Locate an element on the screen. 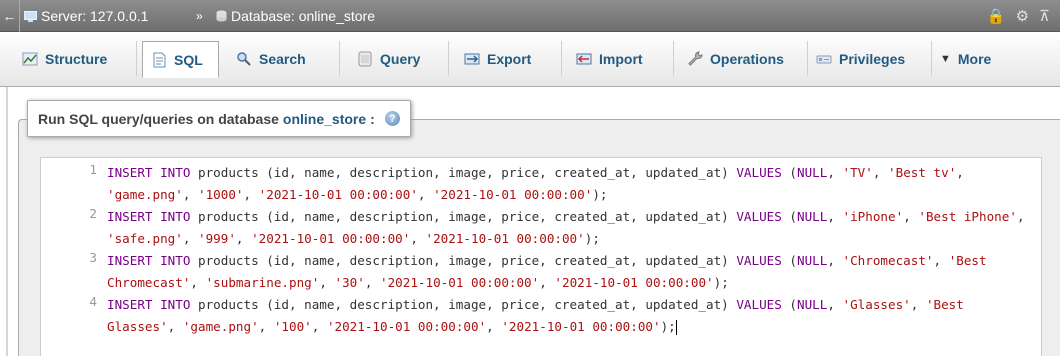 The width and height of the screenshot is (1060, 356). line-number: 1 is located at coordinates (93, 169).